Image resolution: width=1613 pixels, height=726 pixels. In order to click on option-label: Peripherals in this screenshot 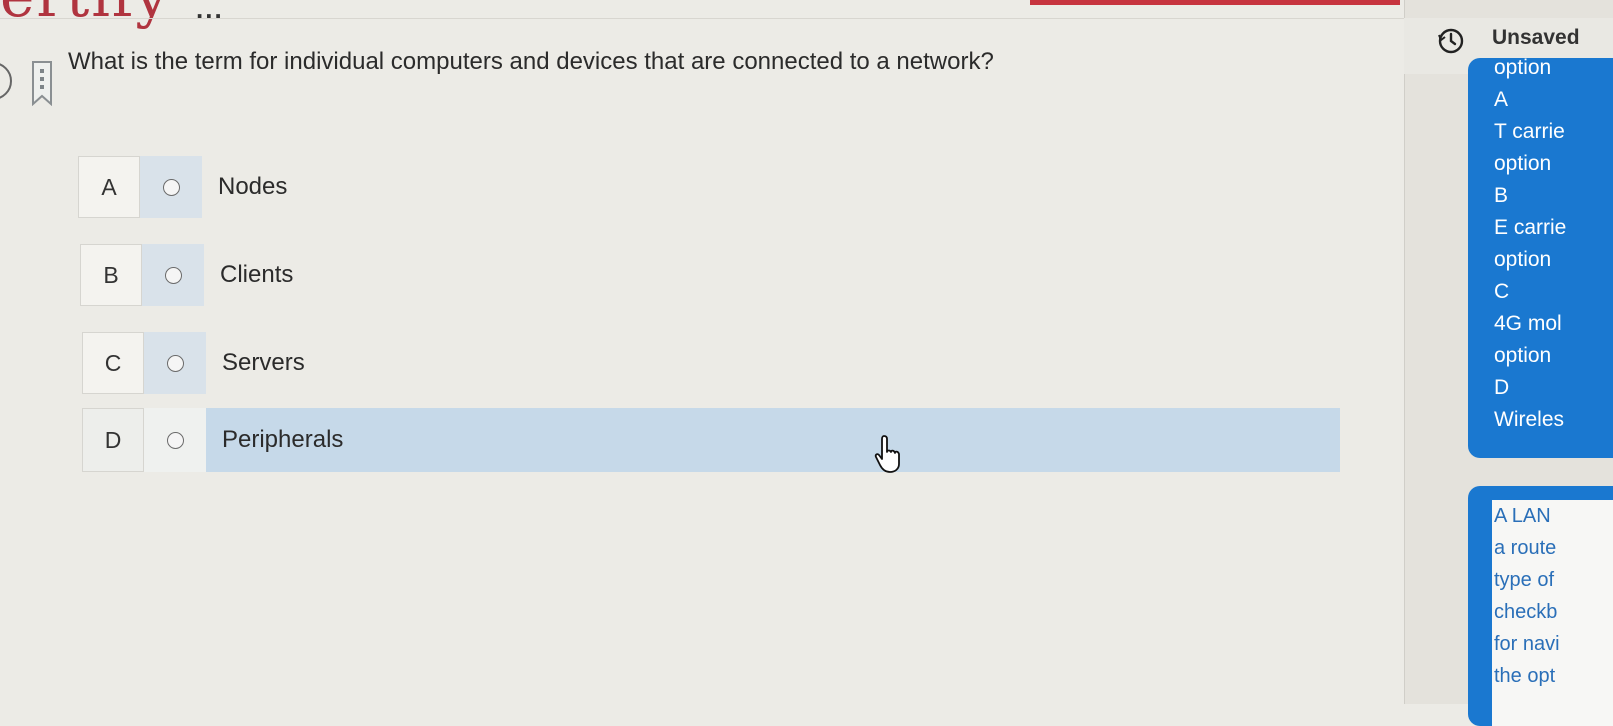, I will do `click(283, 439)`.